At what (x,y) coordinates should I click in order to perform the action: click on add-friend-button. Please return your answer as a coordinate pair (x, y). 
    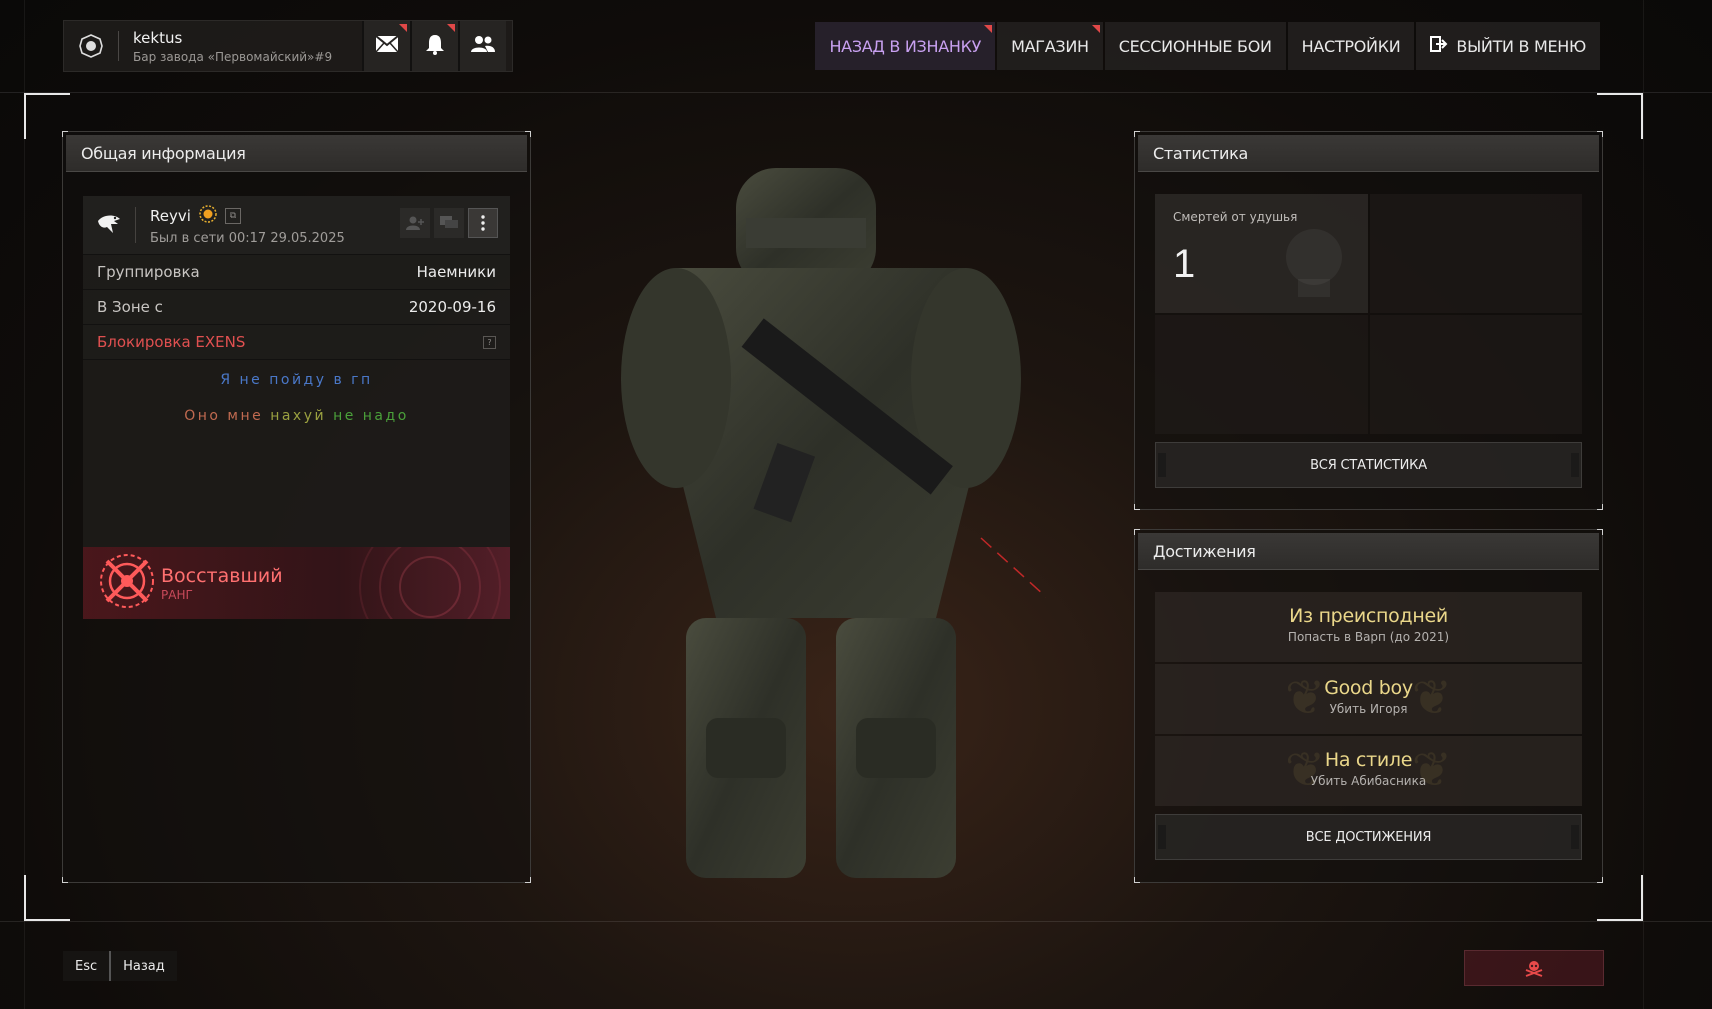
    Looking at the image, I should click on (415, 223).